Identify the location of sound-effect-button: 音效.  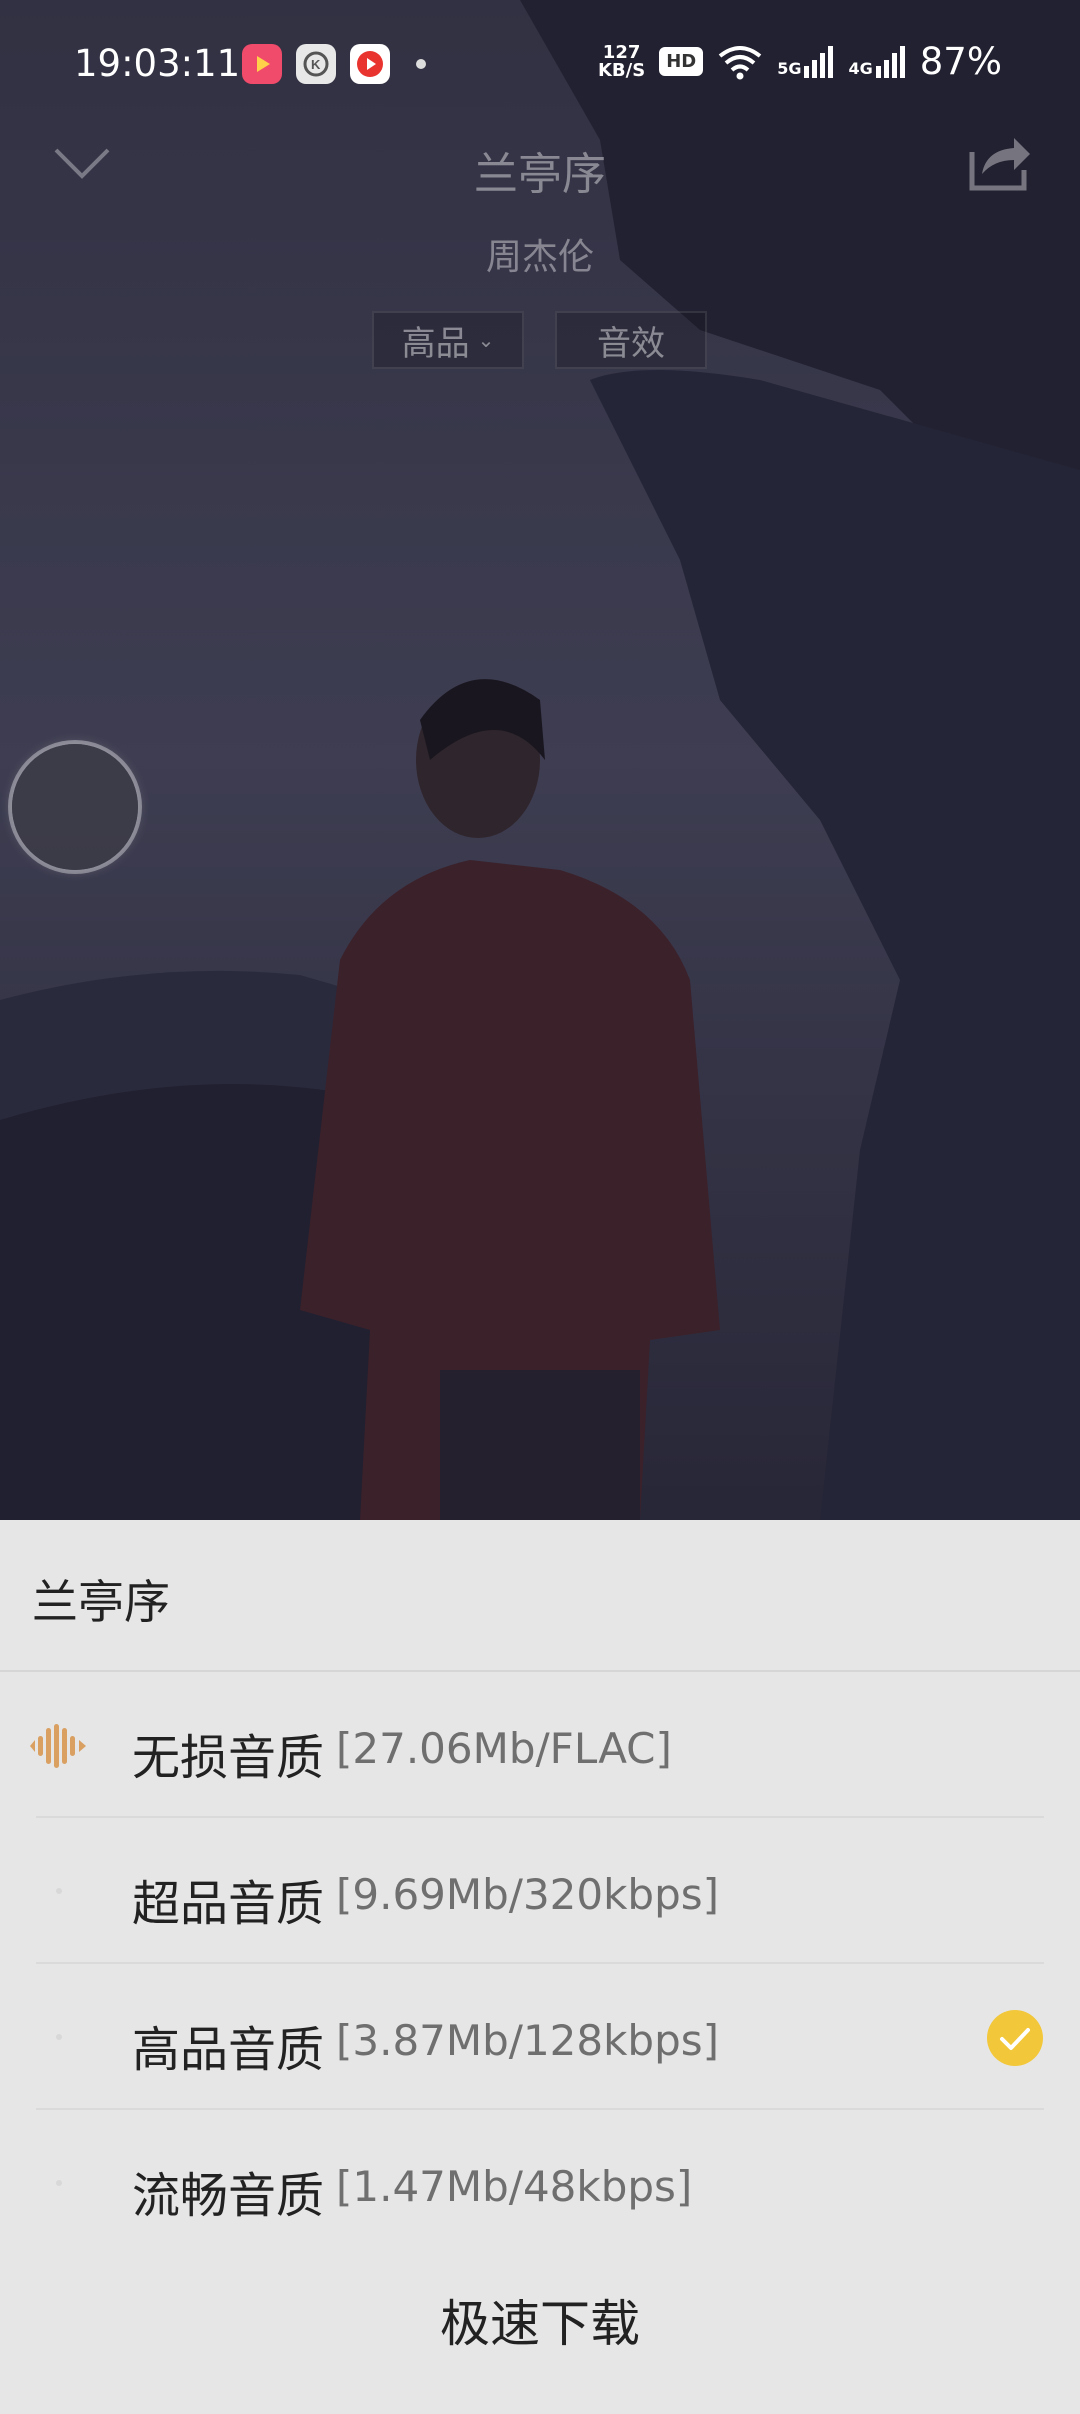
(631, 340).